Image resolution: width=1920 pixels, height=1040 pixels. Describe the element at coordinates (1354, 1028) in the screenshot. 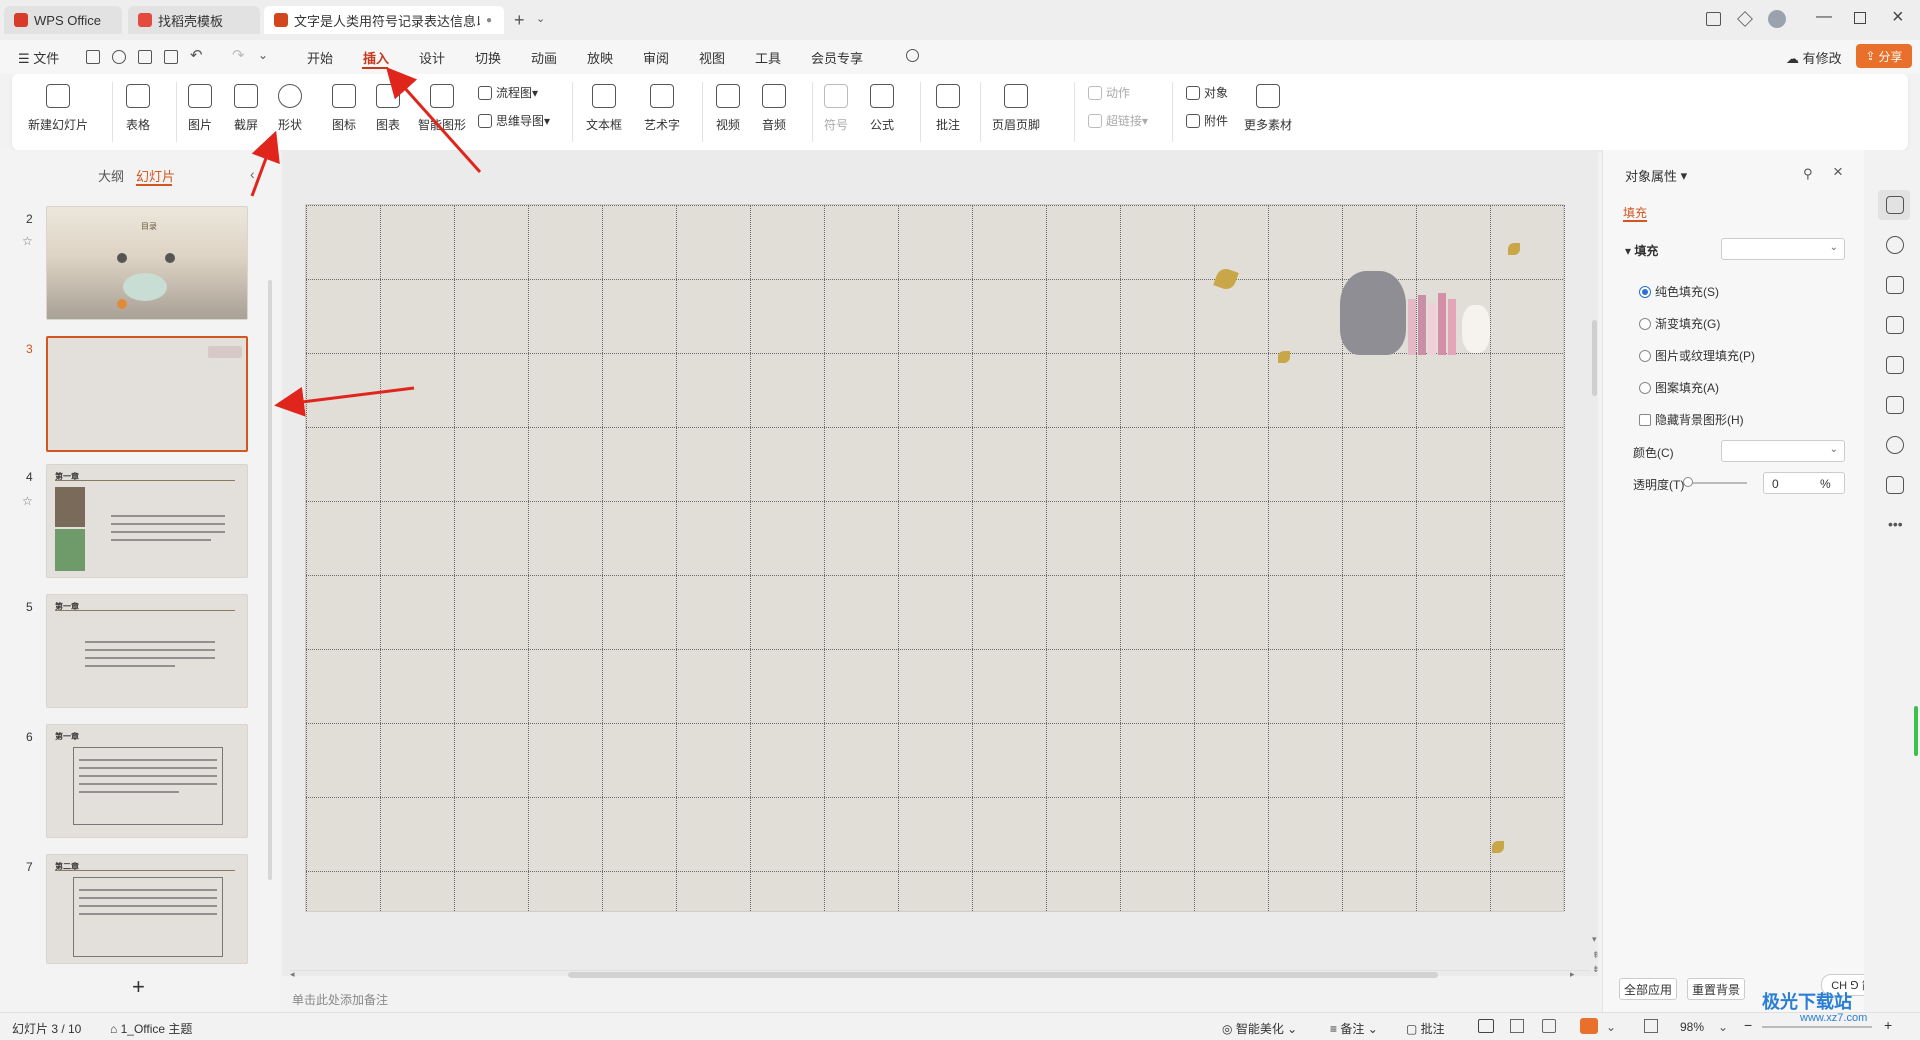

I see `notes-button: ≡ 备注 ⌄` at that location.